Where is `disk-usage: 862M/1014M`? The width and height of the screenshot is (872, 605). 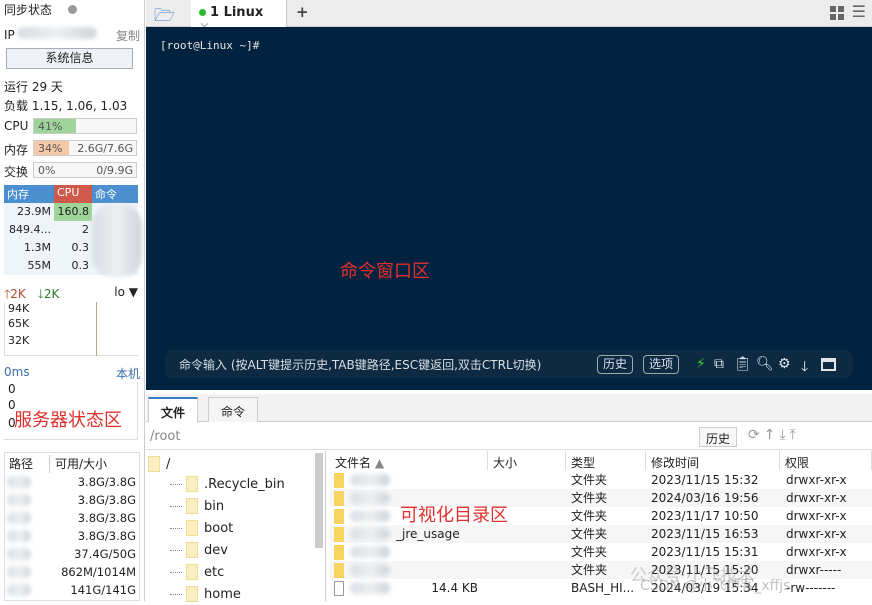
disk-usage: 862M/1014M is located at coordinates (98, 572).